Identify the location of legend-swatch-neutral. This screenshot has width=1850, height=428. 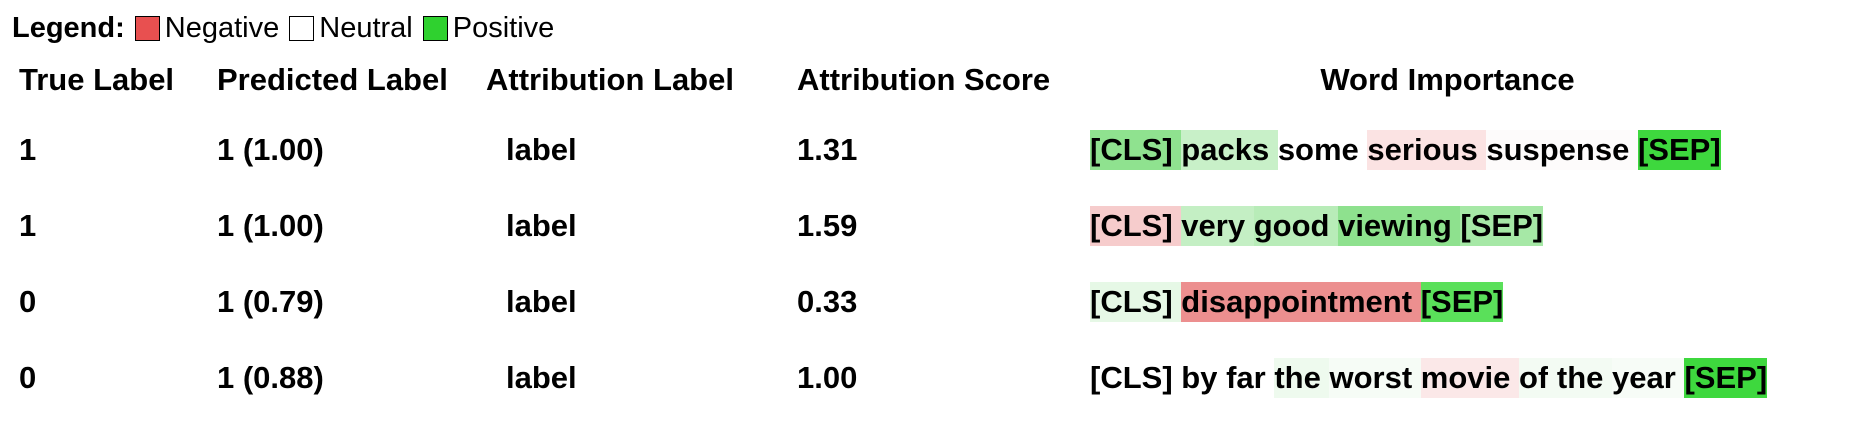
(302, 28).